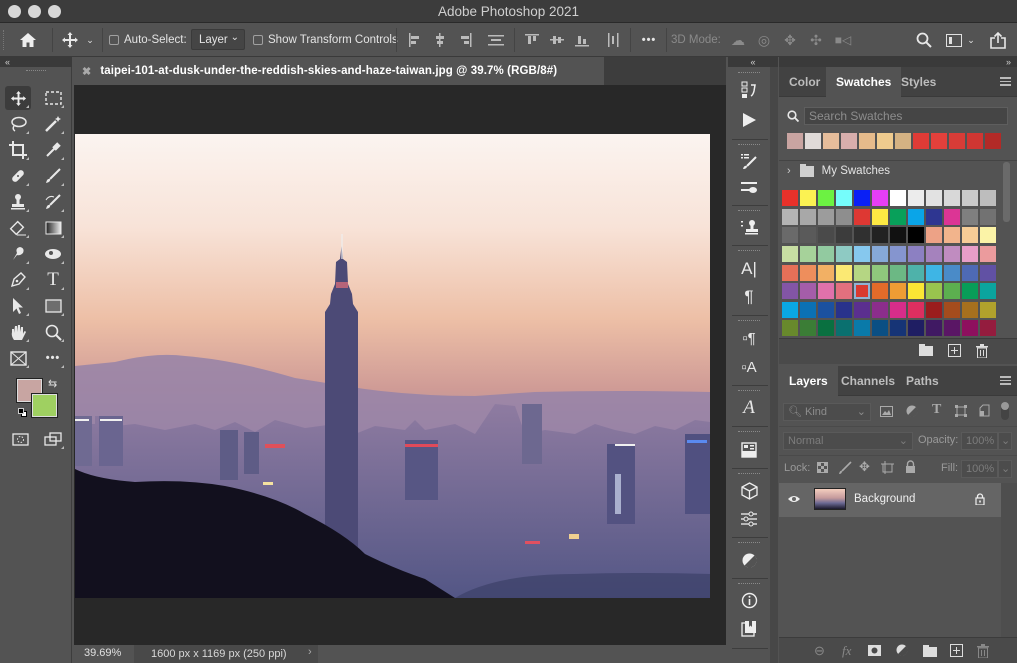  I want to click on quick-mask-button, so click(20, 439).